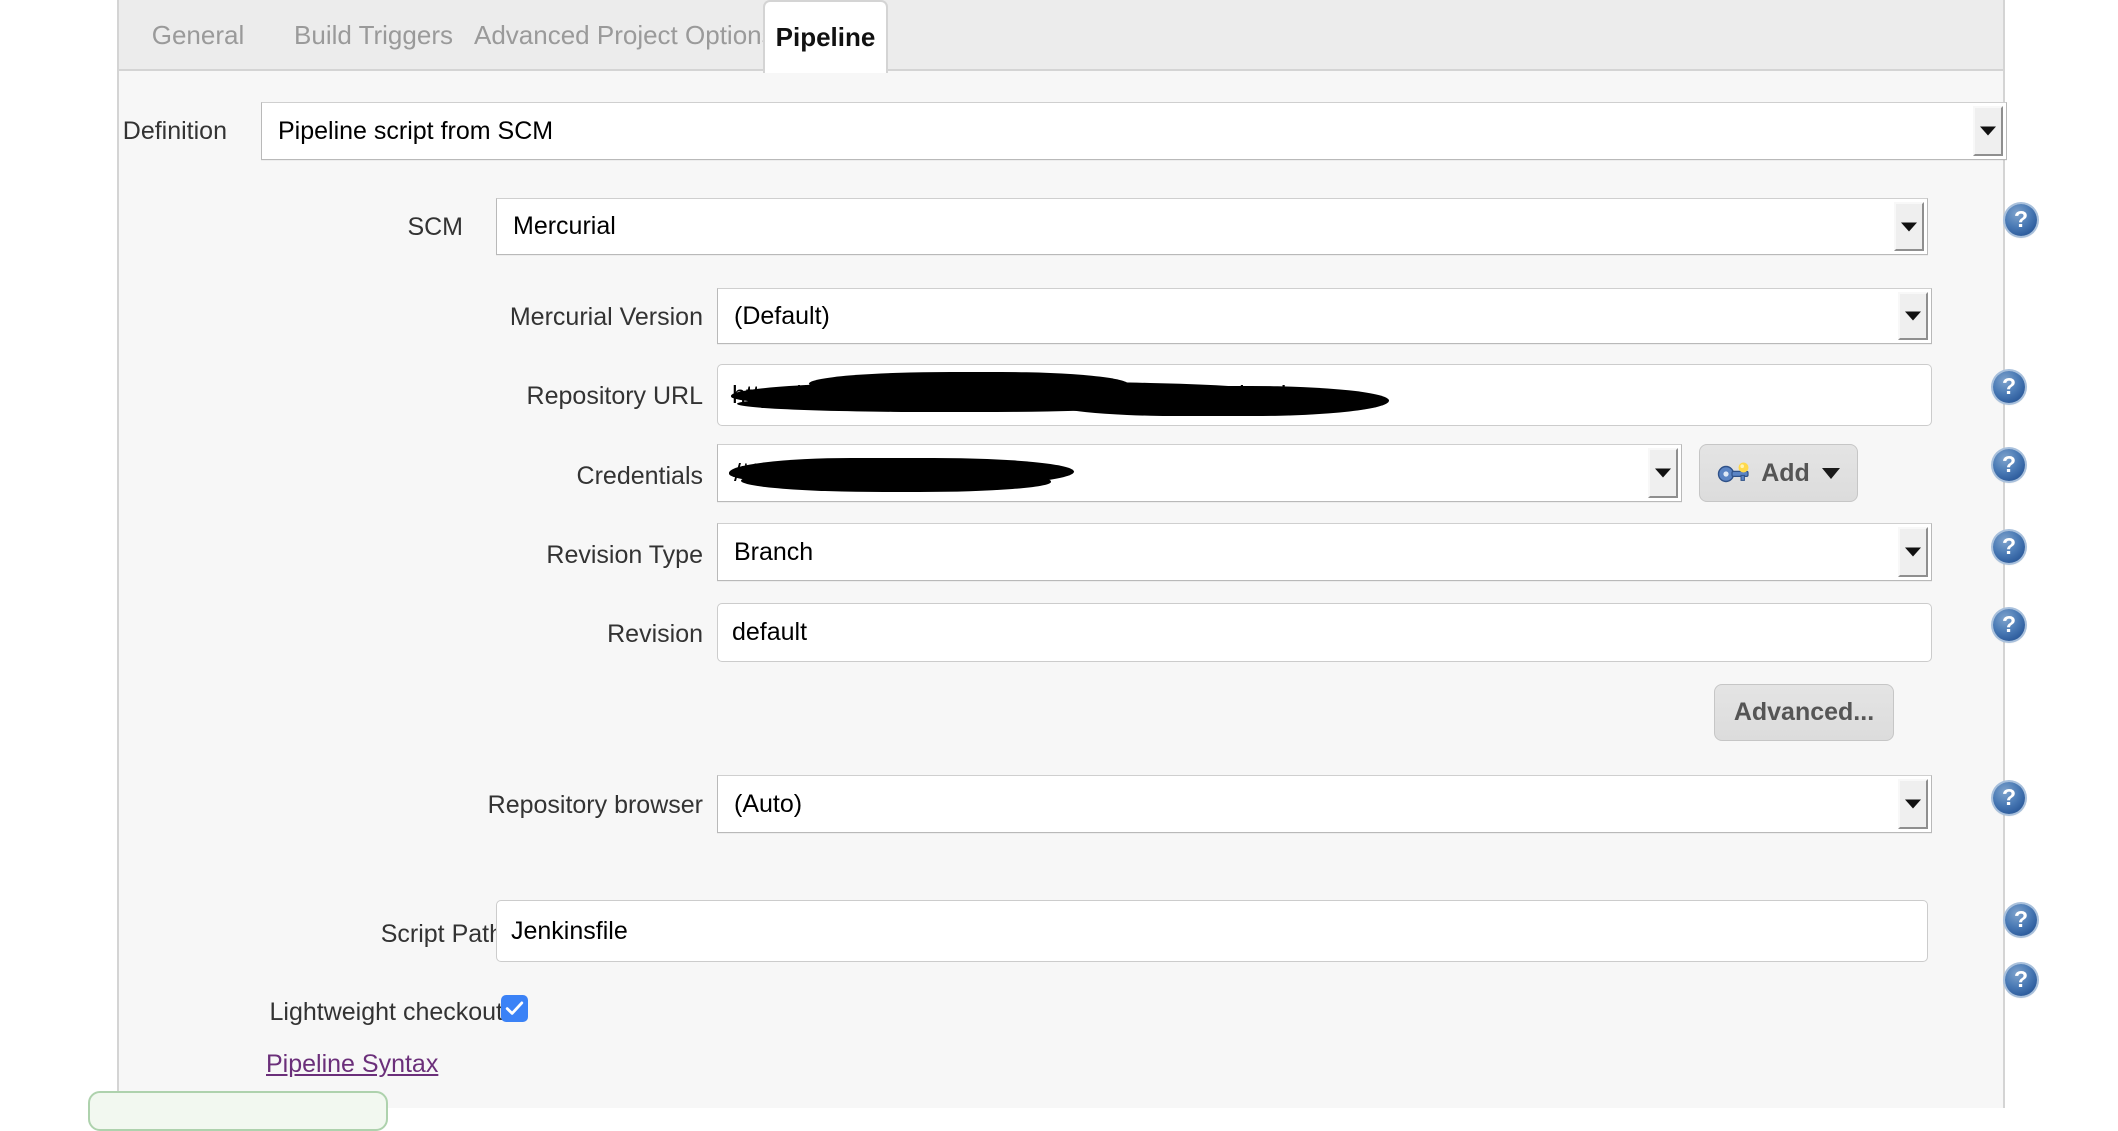  Describe the element at coordinates (2021, 220) in the screenshot. I see `scm-help-icon` at that location.